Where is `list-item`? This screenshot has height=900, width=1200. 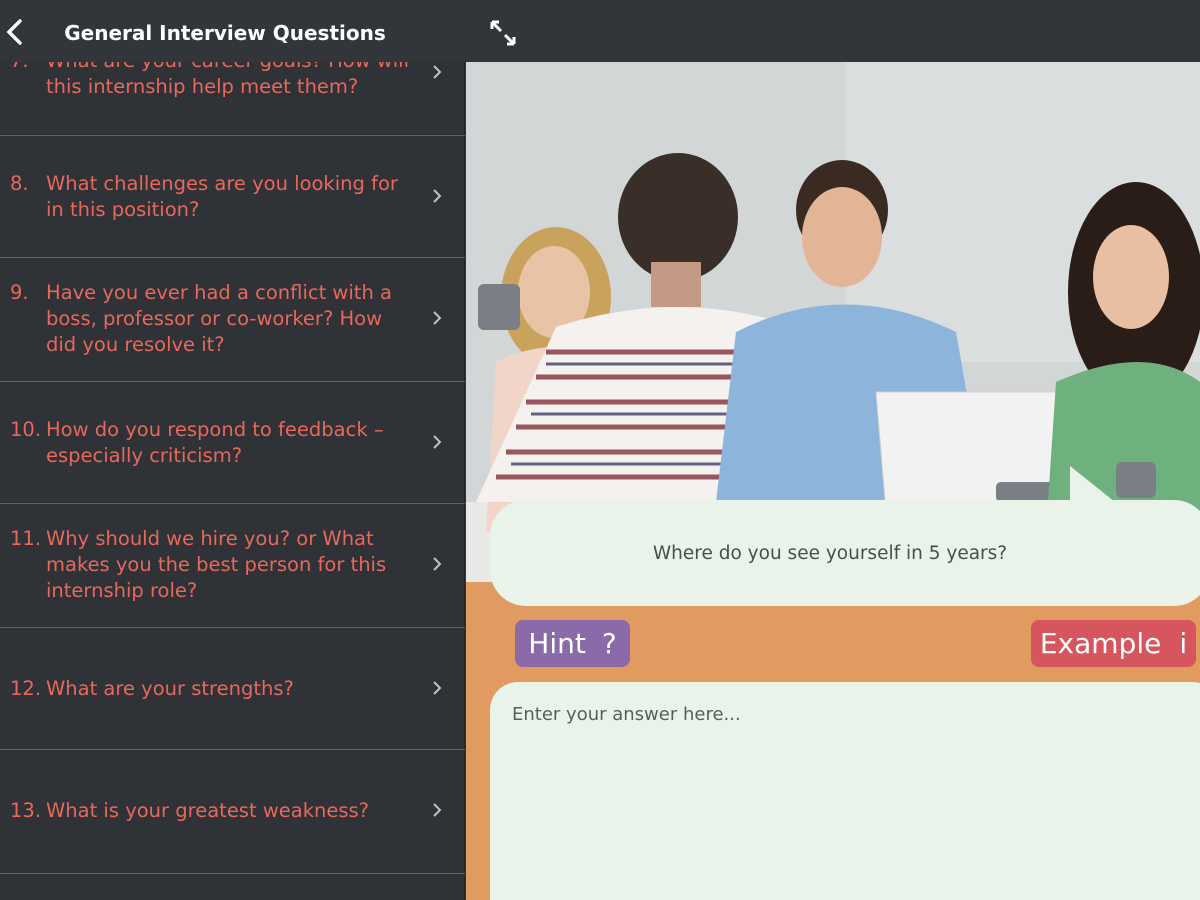 list-item is located at coordinates (232, 887).